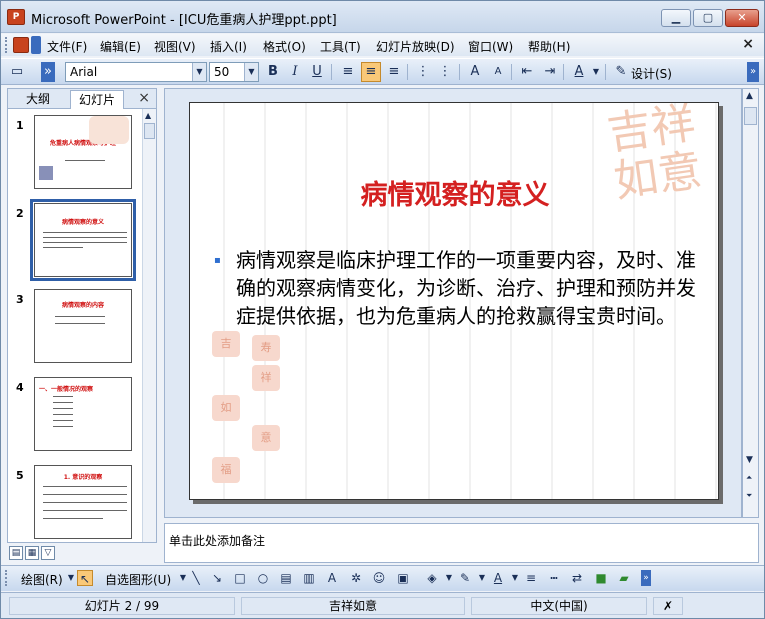 Image resolution: width=765 pixels, height=619 pixels. What do you see at coordinates (83, 502) in the screenshot?
I see `slide-thumbnail-5: 1. 意识的观察` at bounding box center [83, 502].